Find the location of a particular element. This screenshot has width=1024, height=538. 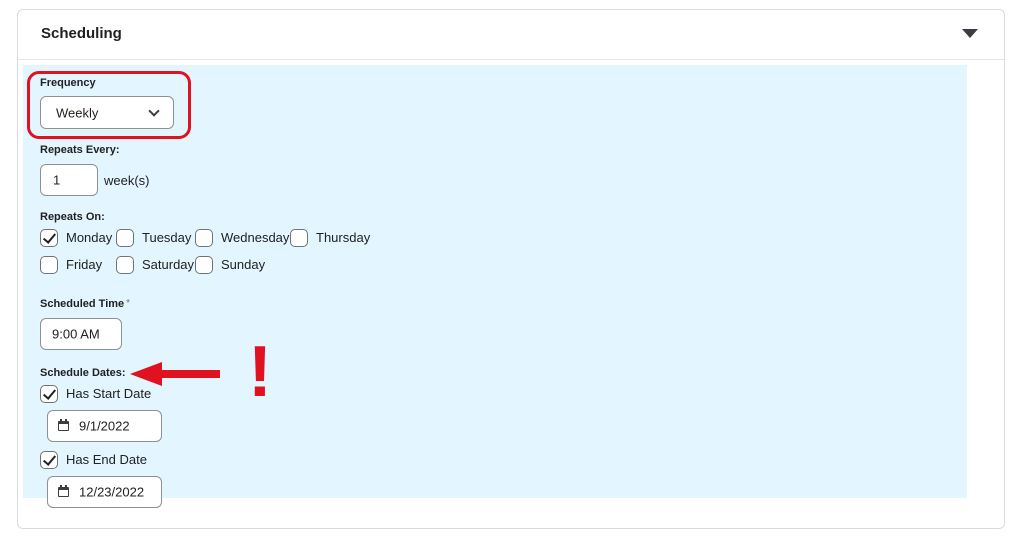

annotation-highlight-box is located at coordinates (109, 105).